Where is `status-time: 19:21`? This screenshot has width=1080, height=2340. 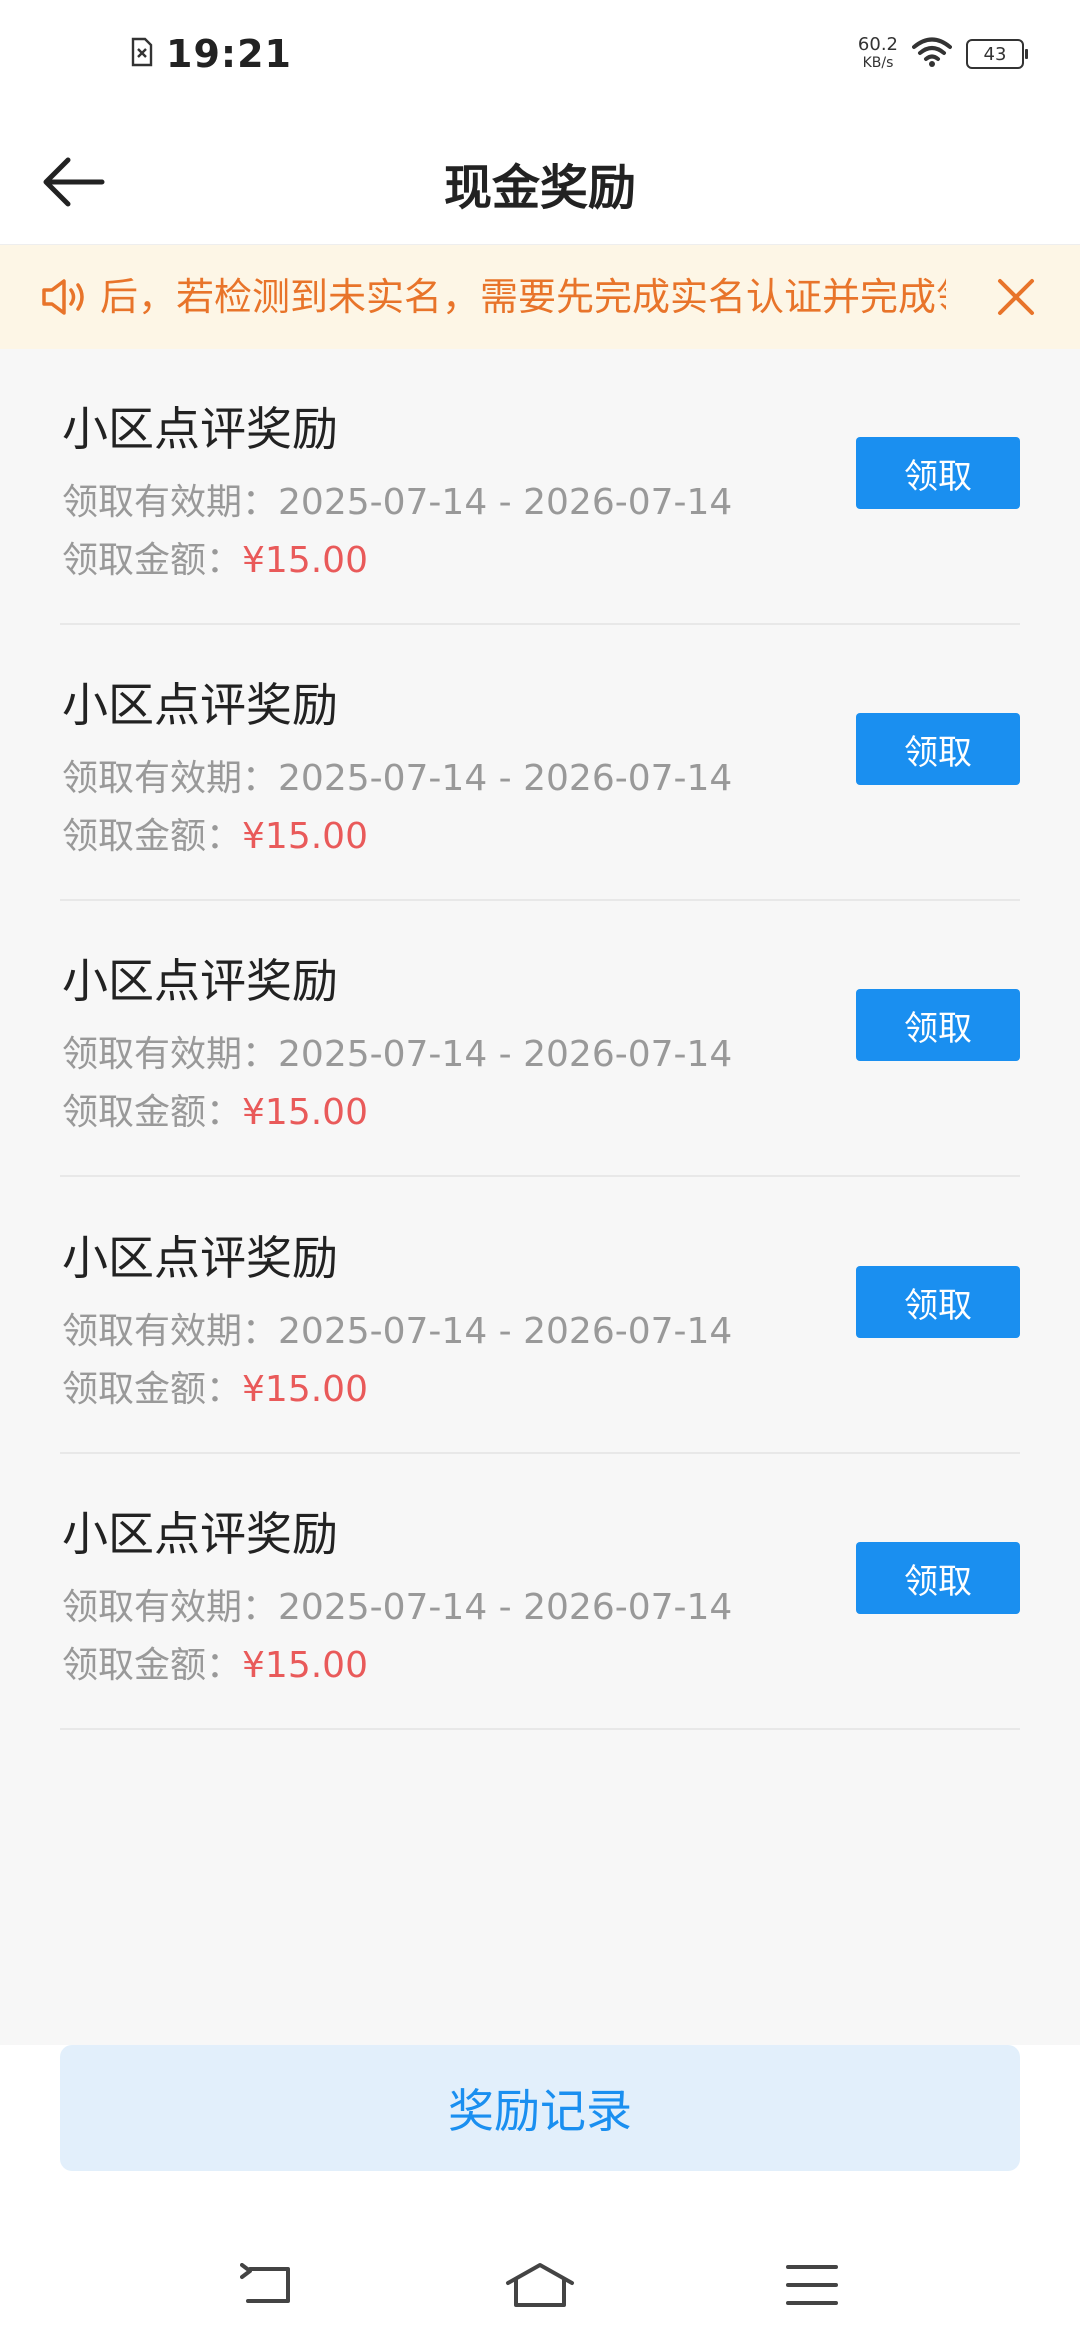
status-time: 19:21 is located at coordinates (229, 54).